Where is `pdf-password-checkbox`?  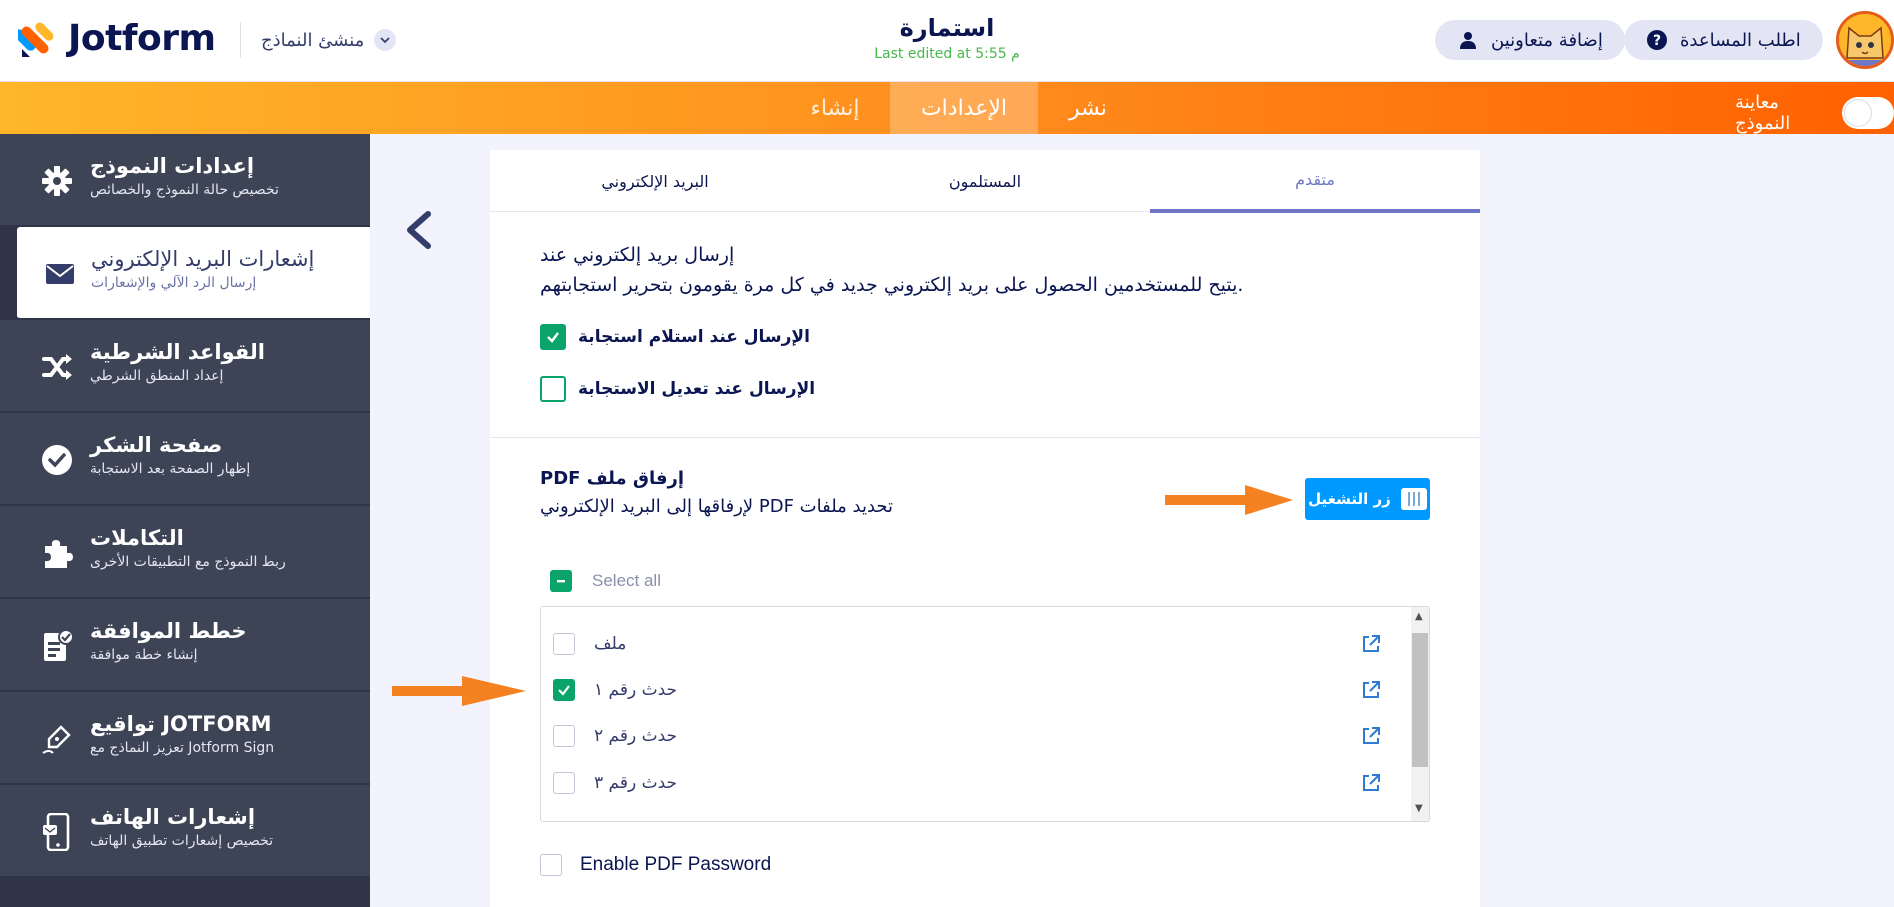
pdf-password-checkbox is located at coordinates (551, 865).